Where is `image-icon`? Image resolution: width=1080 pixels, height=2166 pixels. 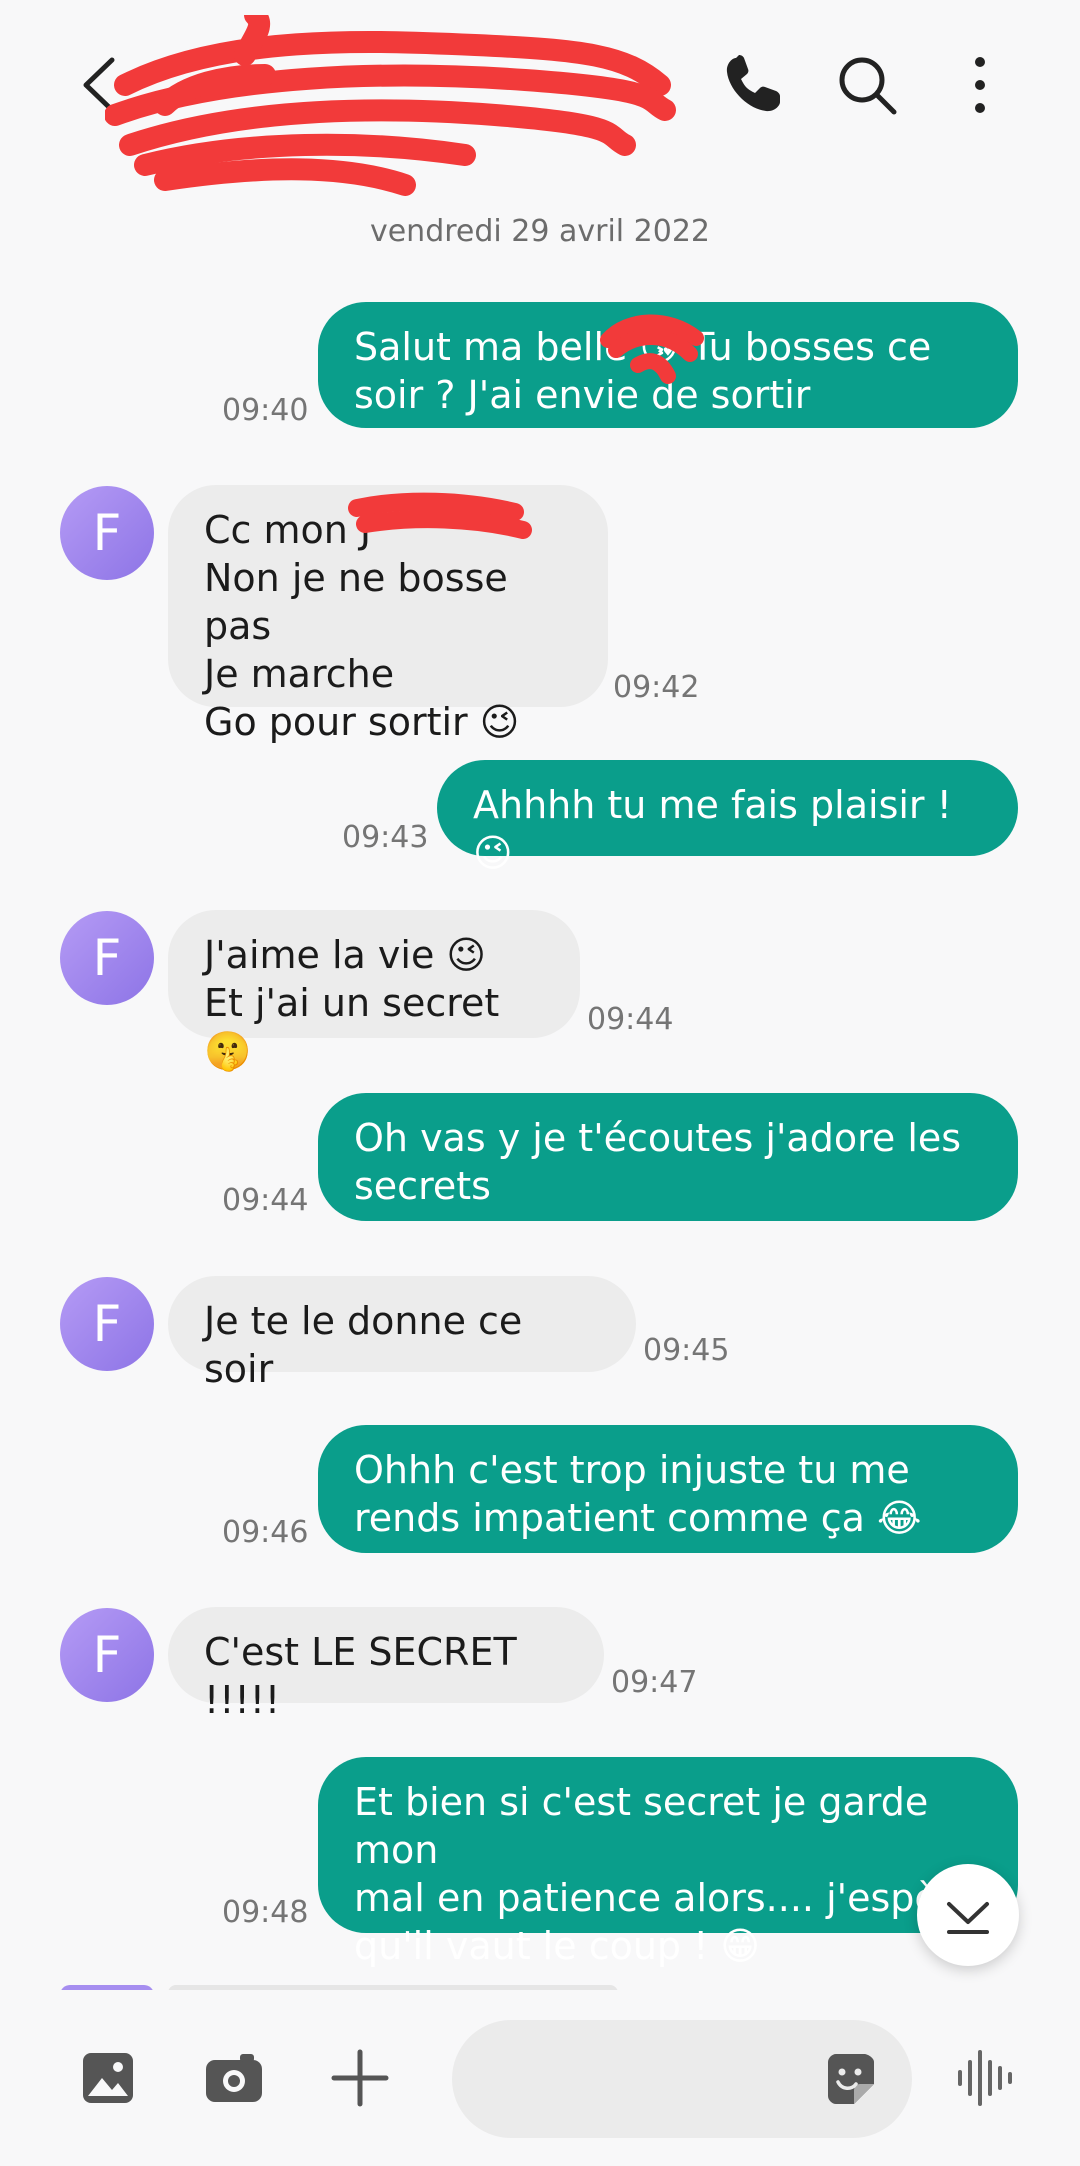 image-icon is located at coordinates (108, 2078).